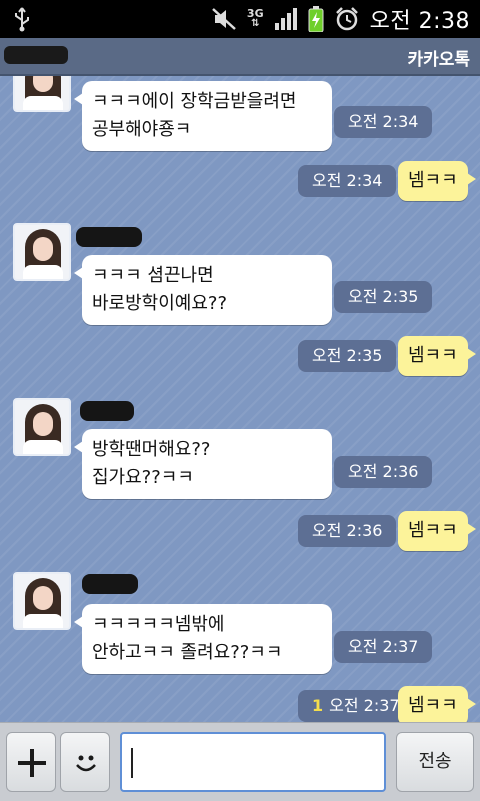  I want to click on status-icons: 3G ⇅ 오전 2:38, so click(340, 19).